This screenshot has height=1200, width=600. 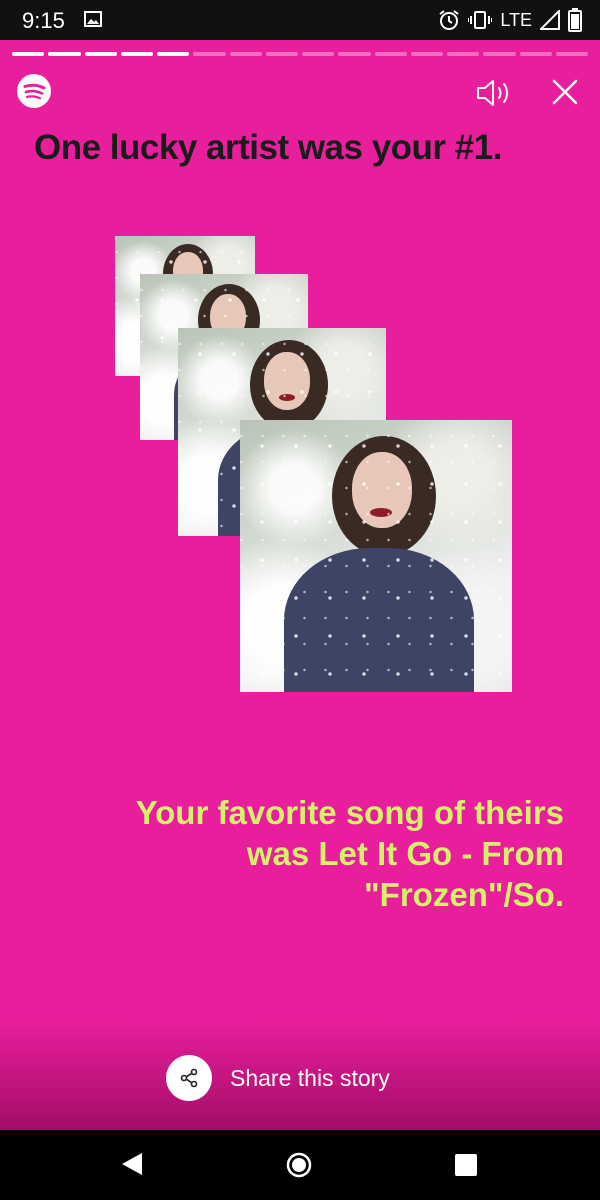 What do you see at coordinates (34, 91) in the screenshot?
I see `spotify-logo-icon` at bounding box center [34, 91].